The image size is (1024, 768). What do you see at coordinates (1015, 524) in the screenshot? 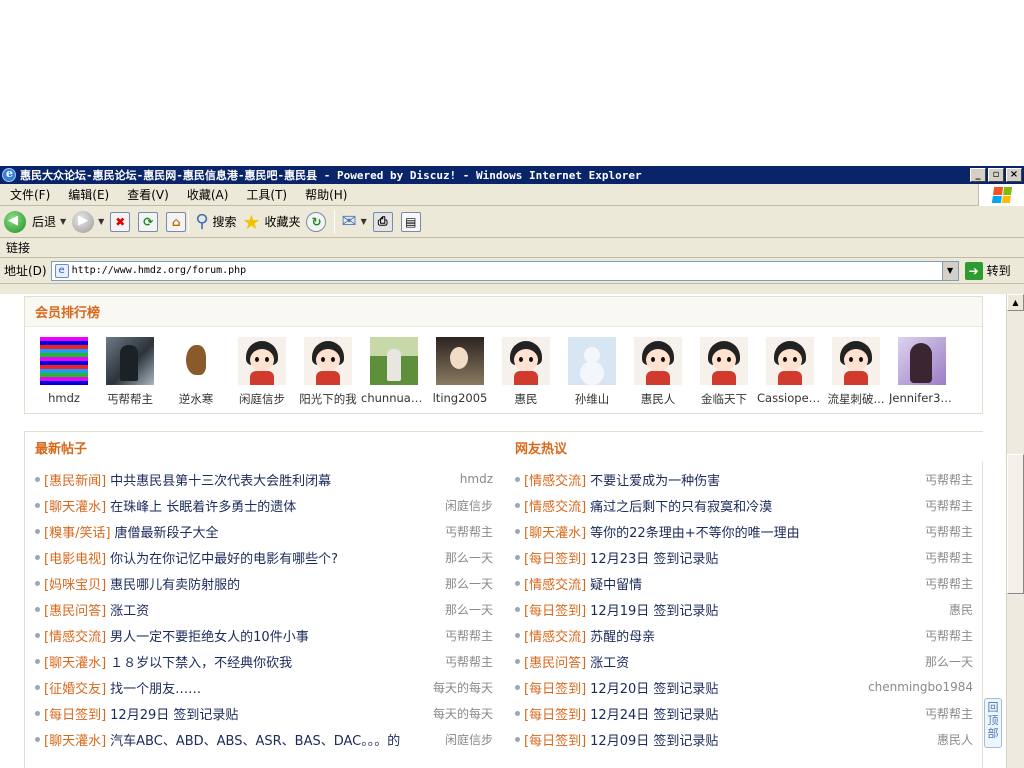
I see `scroll-thumb` at bounding box center [1015, 524].